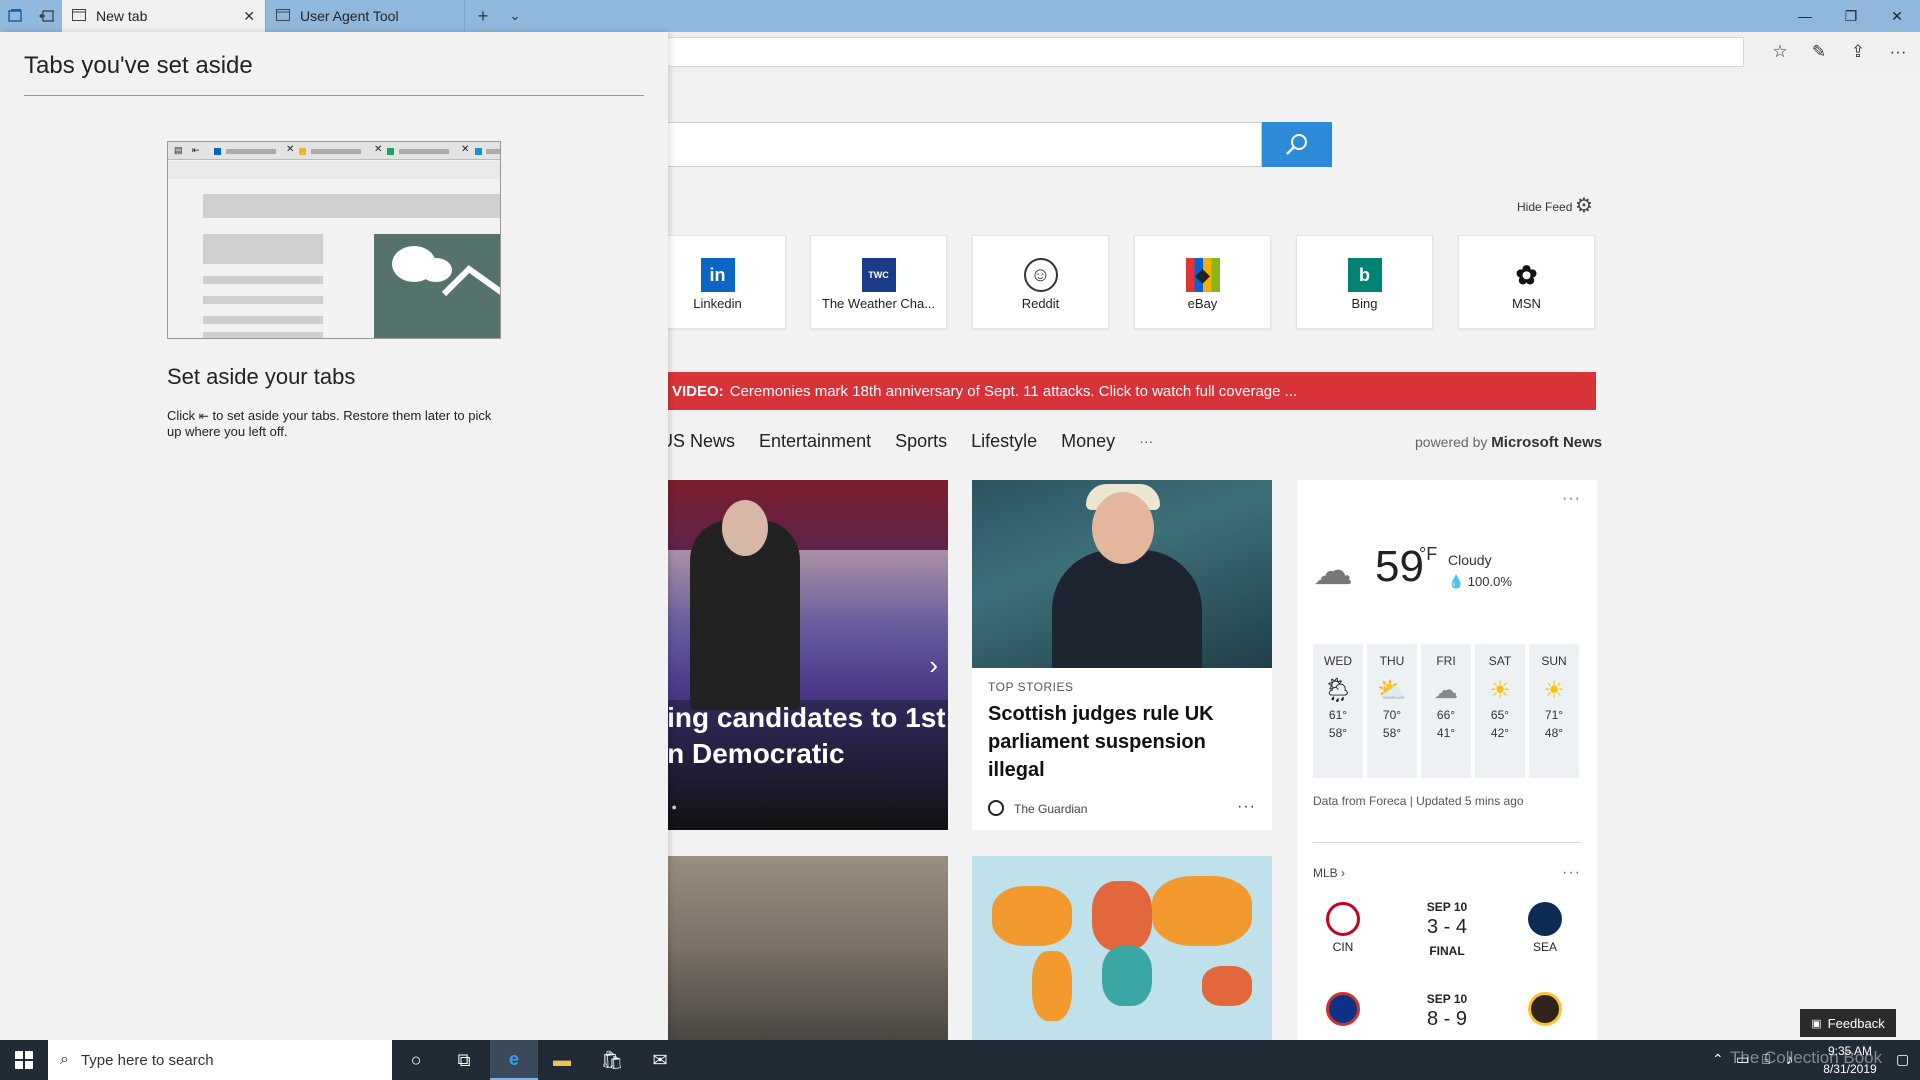 The width and height of the screenshot is (1920, 1080). What do you see at coordinates (1526, 275) in the screenshot?
I see `msn-logo-icon: ✿` at bounding box center [1526, 275].